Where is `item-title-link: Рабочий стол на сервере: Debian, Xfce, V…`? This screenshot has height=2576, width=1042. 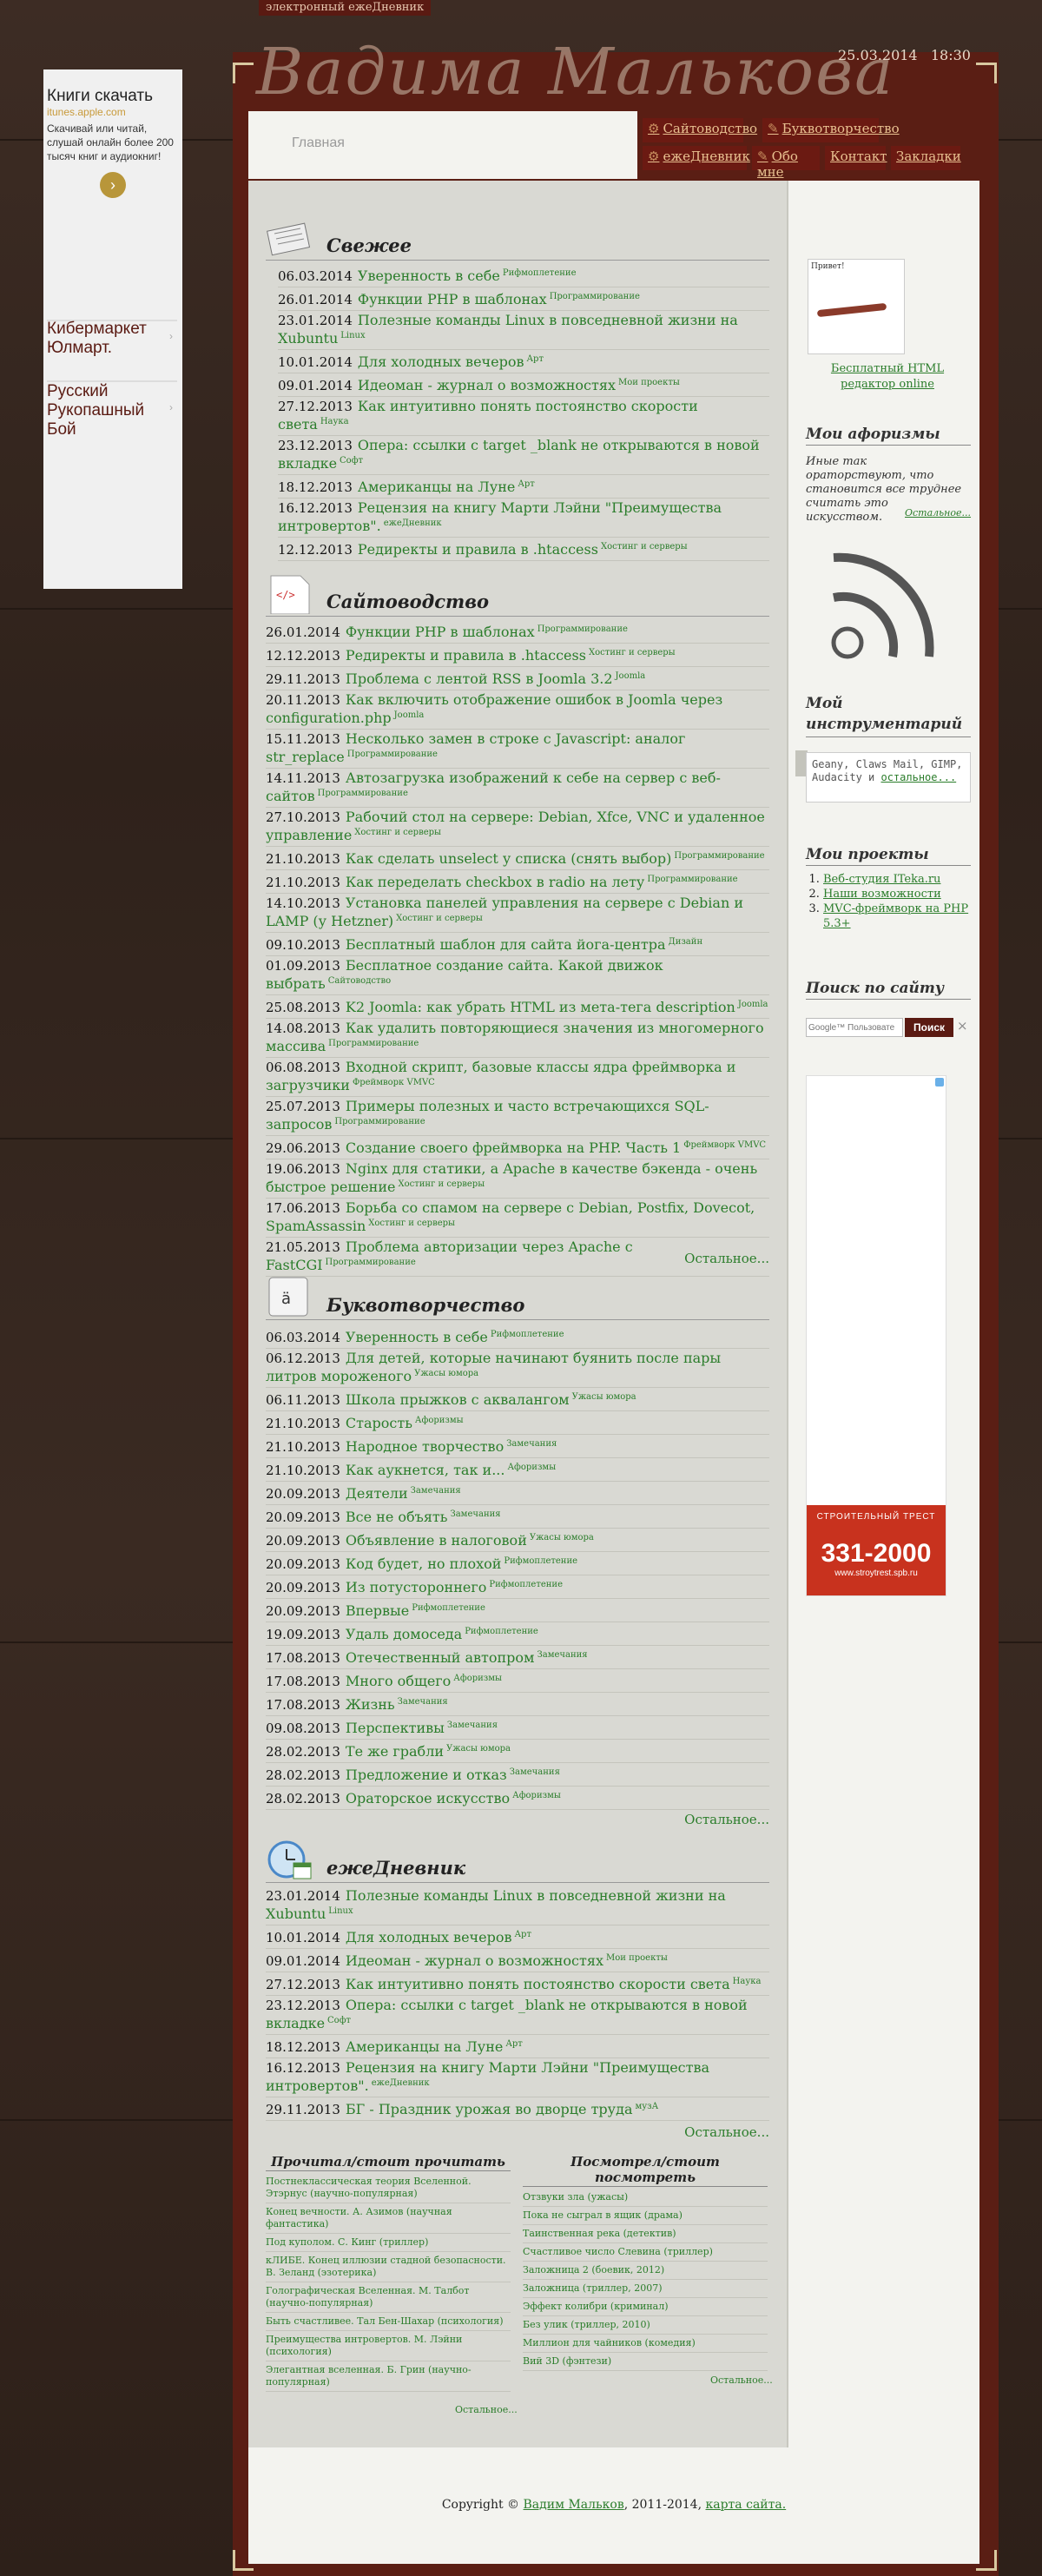 item-title-link: Рабочий стол на сервере: Debian, Xfce, V… is located at coordinates (515, 826).